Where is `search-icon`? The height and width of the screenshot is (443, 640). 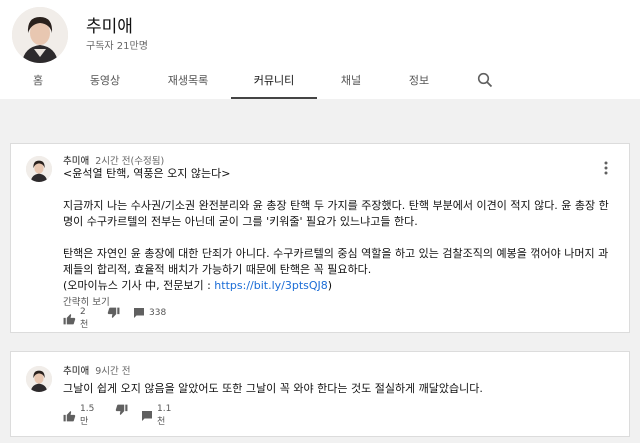
search-icon is located at coordinates (485, 80).